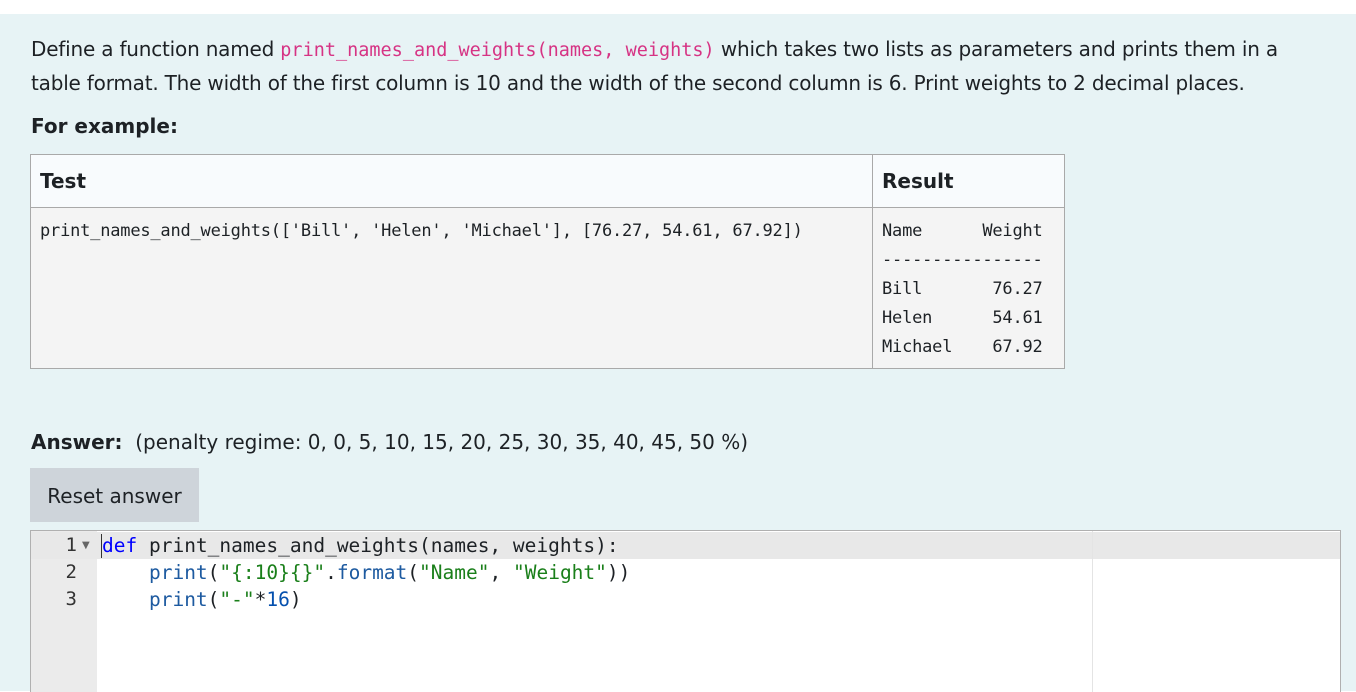 Image resolution: width=1356 pixels, height=692 pixels. Describe the element at coordinates (104, 126) in the screenshot. I see `for-example-label: For example:` at that location.